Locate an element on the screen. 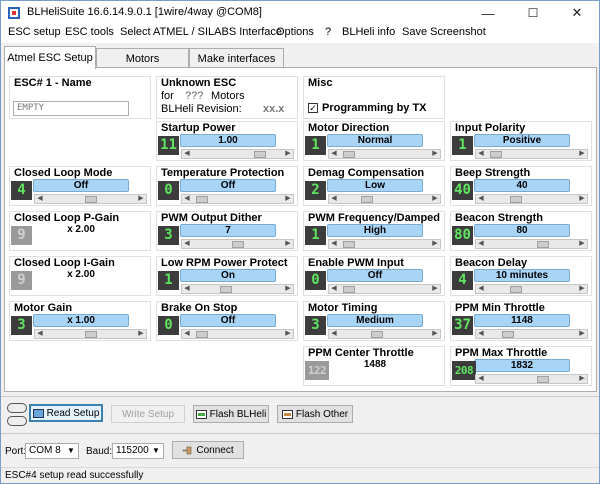  pwm-input-value: Off is located at coordinates (375, 275).